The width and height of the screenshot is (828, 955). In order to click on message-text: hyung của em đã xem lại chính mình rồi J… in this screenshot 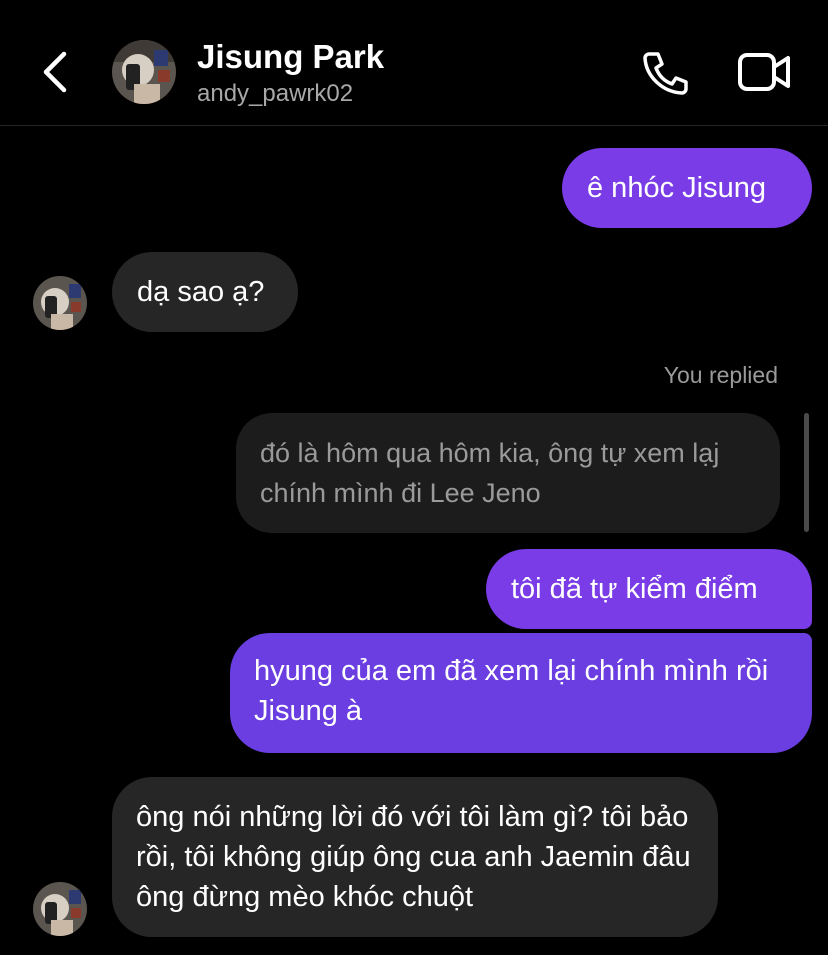, I will do `click(511, 691)`.